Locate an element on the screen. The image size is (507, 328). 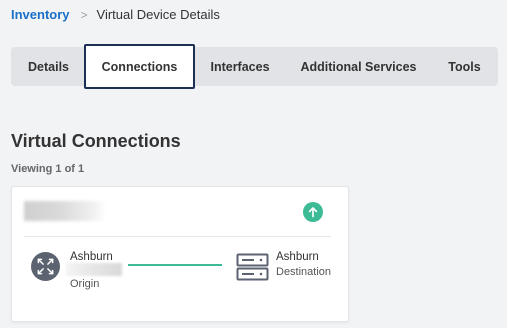
tab-connections: Connections is located at coordinates (139, 66).